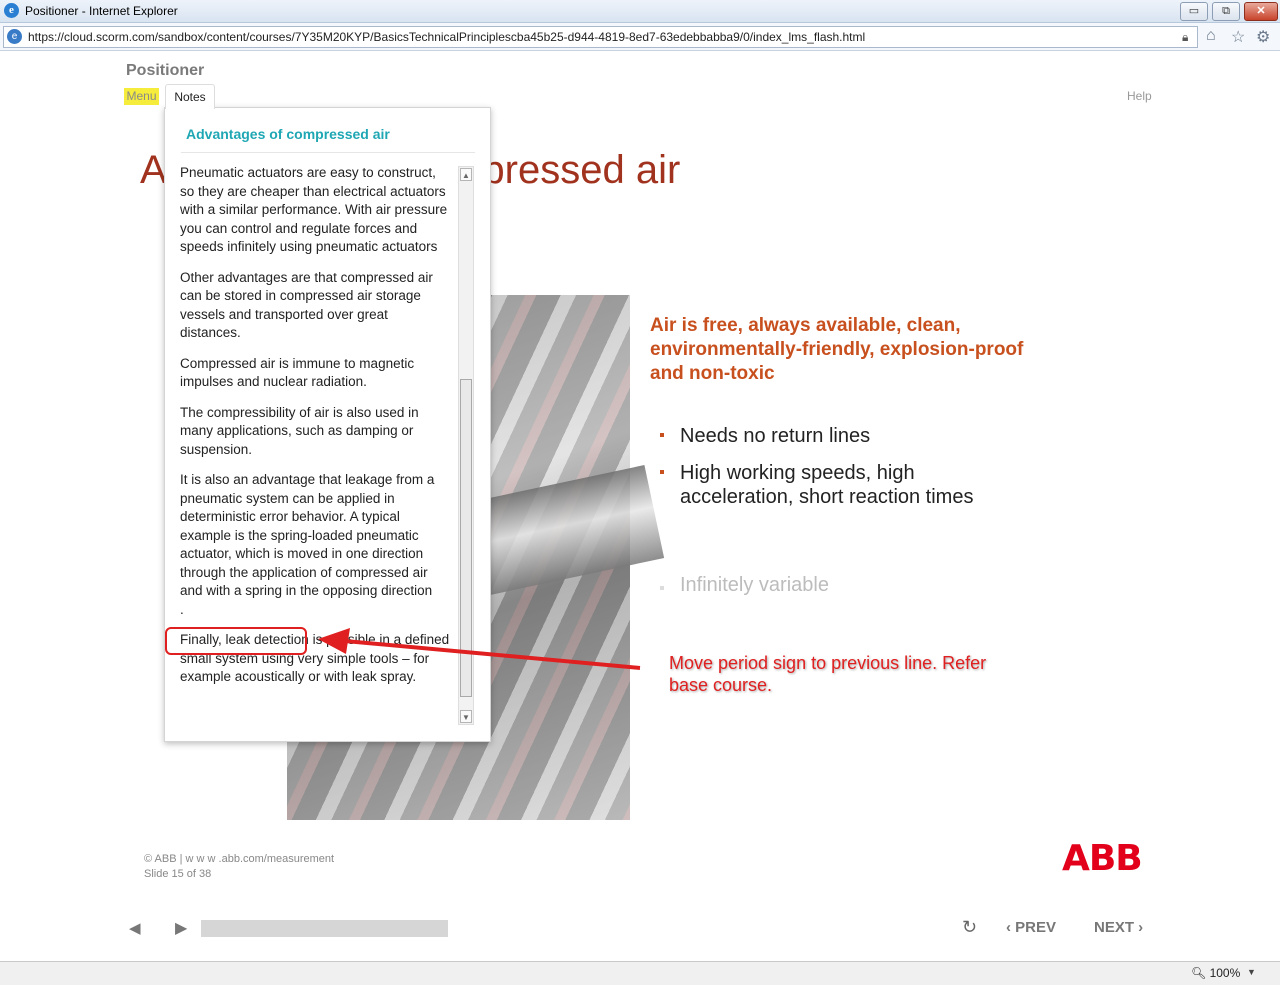 This screenshot has height=985, width=1280. I want to click on annotation-arrow-icon, so click(479, 649).